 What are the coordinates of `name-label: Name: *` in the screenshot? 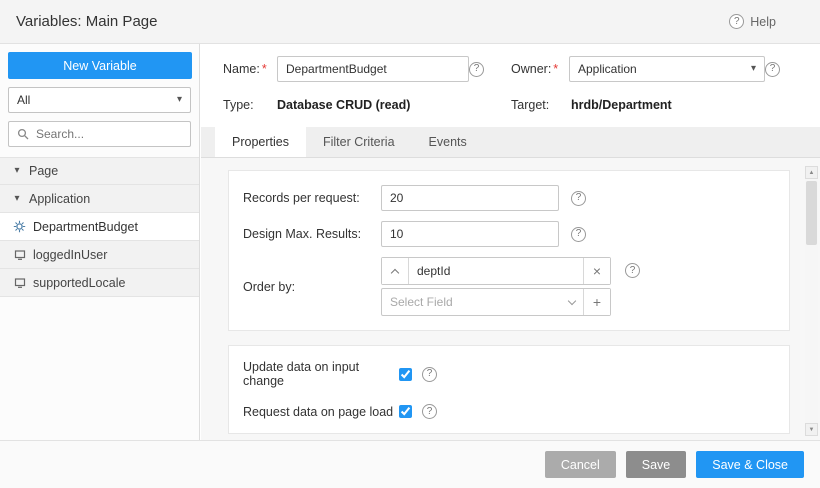 It's located at (245, 69).